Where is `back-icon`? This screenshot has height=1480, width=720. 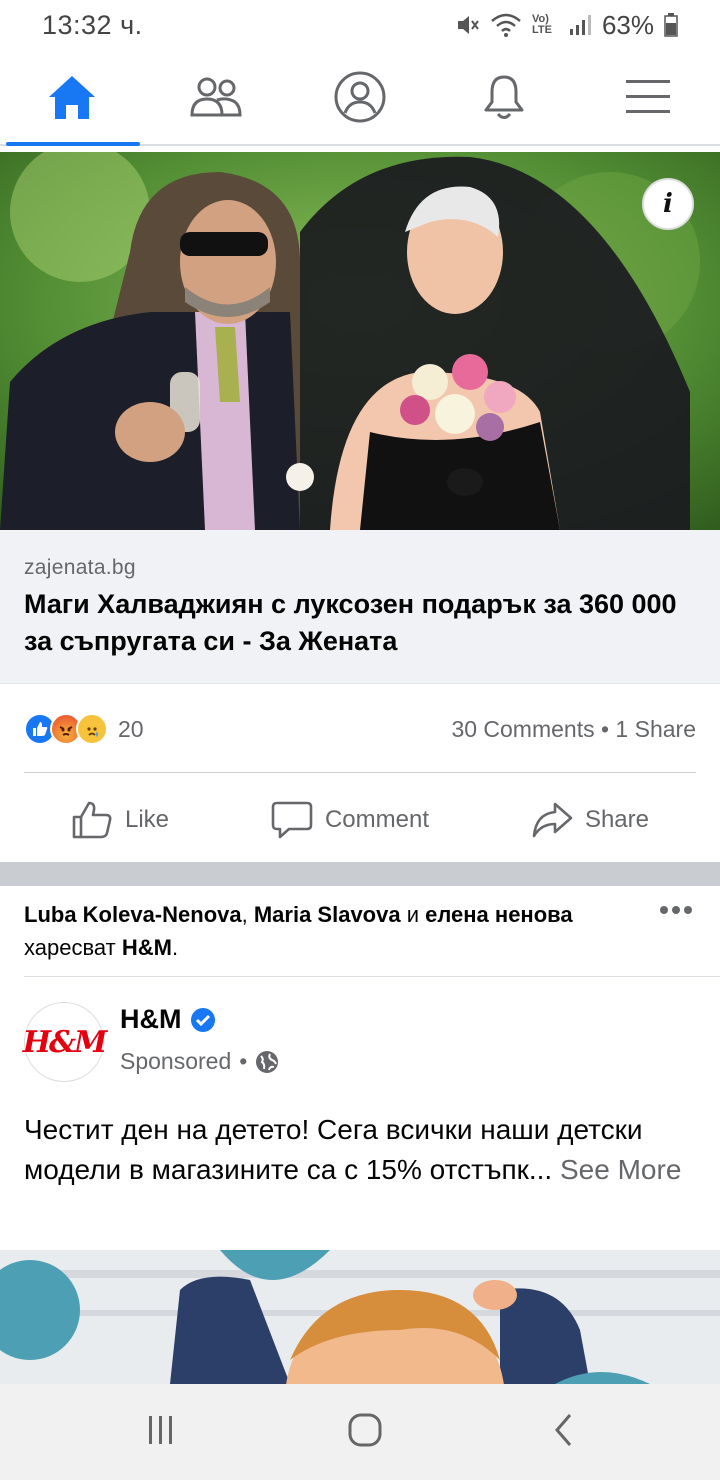 back-icon is located at coordinates (564, 1432).